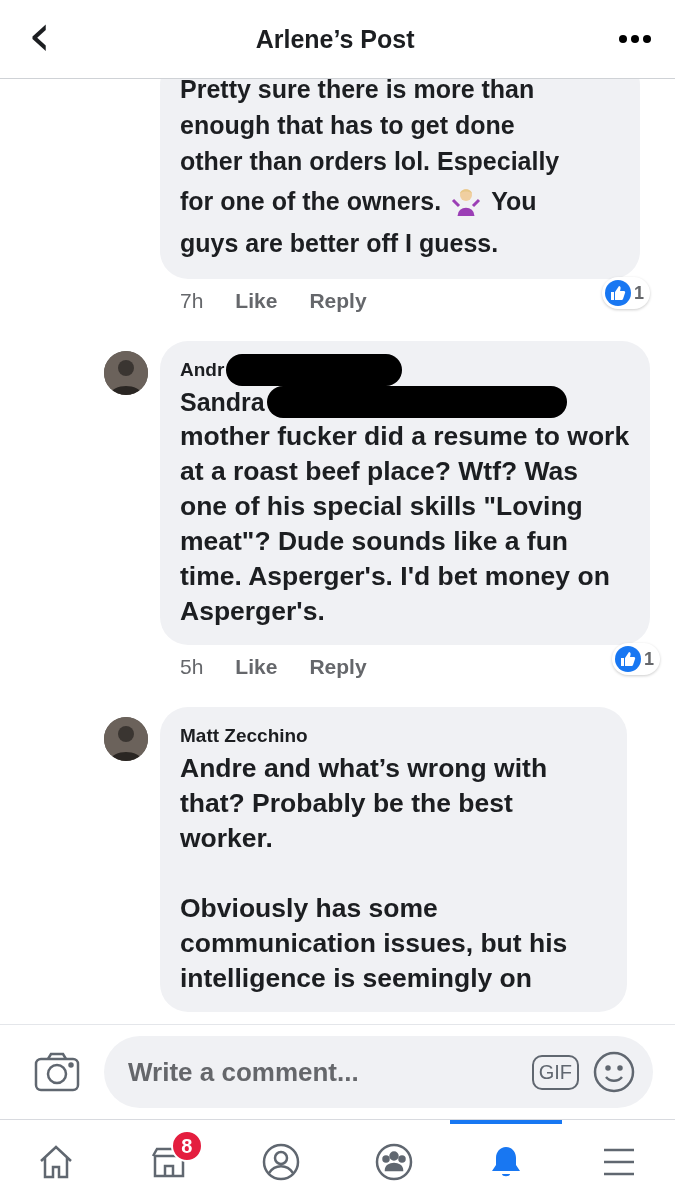 The width and height of the screenshot is (675, 1200). I want to click on notification-badge: 8, so click(186, 1146).